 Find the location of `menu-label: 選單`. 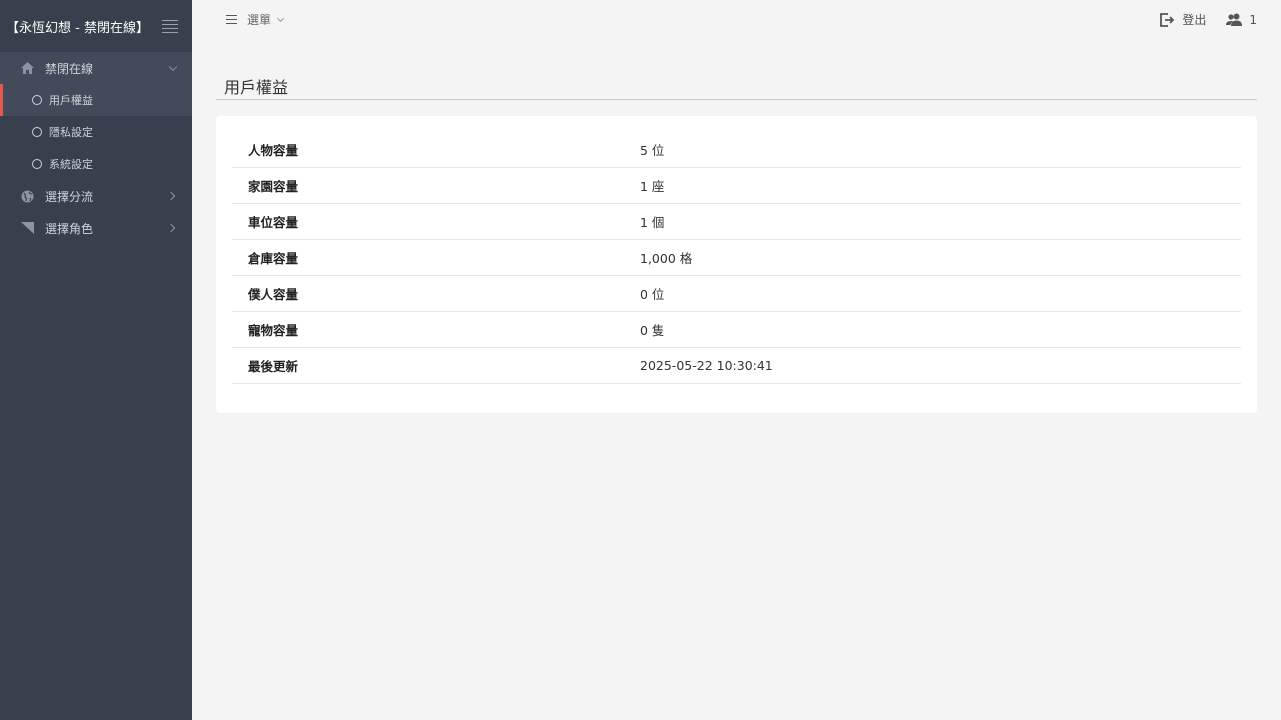

menu-label: 選單 is located at coordinates (259, 20).